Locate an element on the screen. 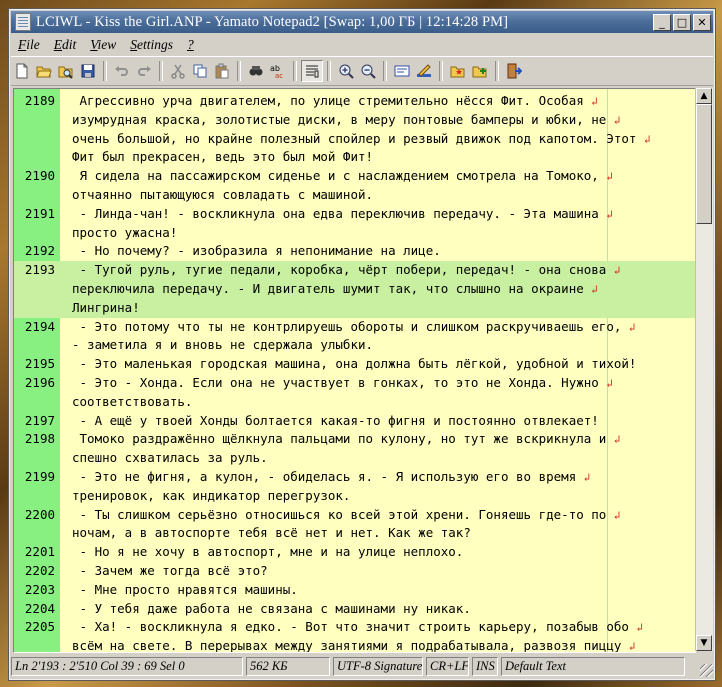 This screenshot has height=687, width=722. redo-icon is located at coordinates (144, 71).